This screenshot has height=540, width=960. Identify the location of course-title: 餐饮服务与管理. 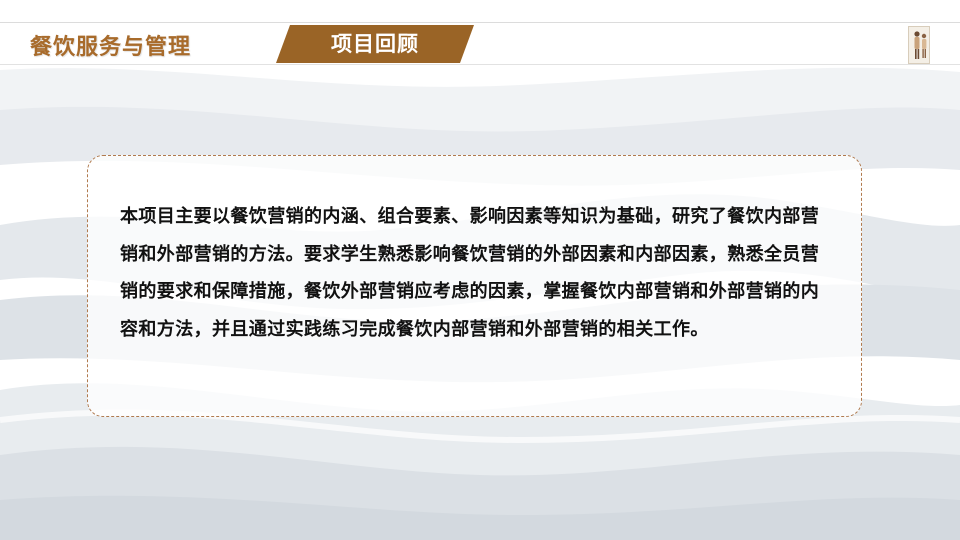
(111, 47).